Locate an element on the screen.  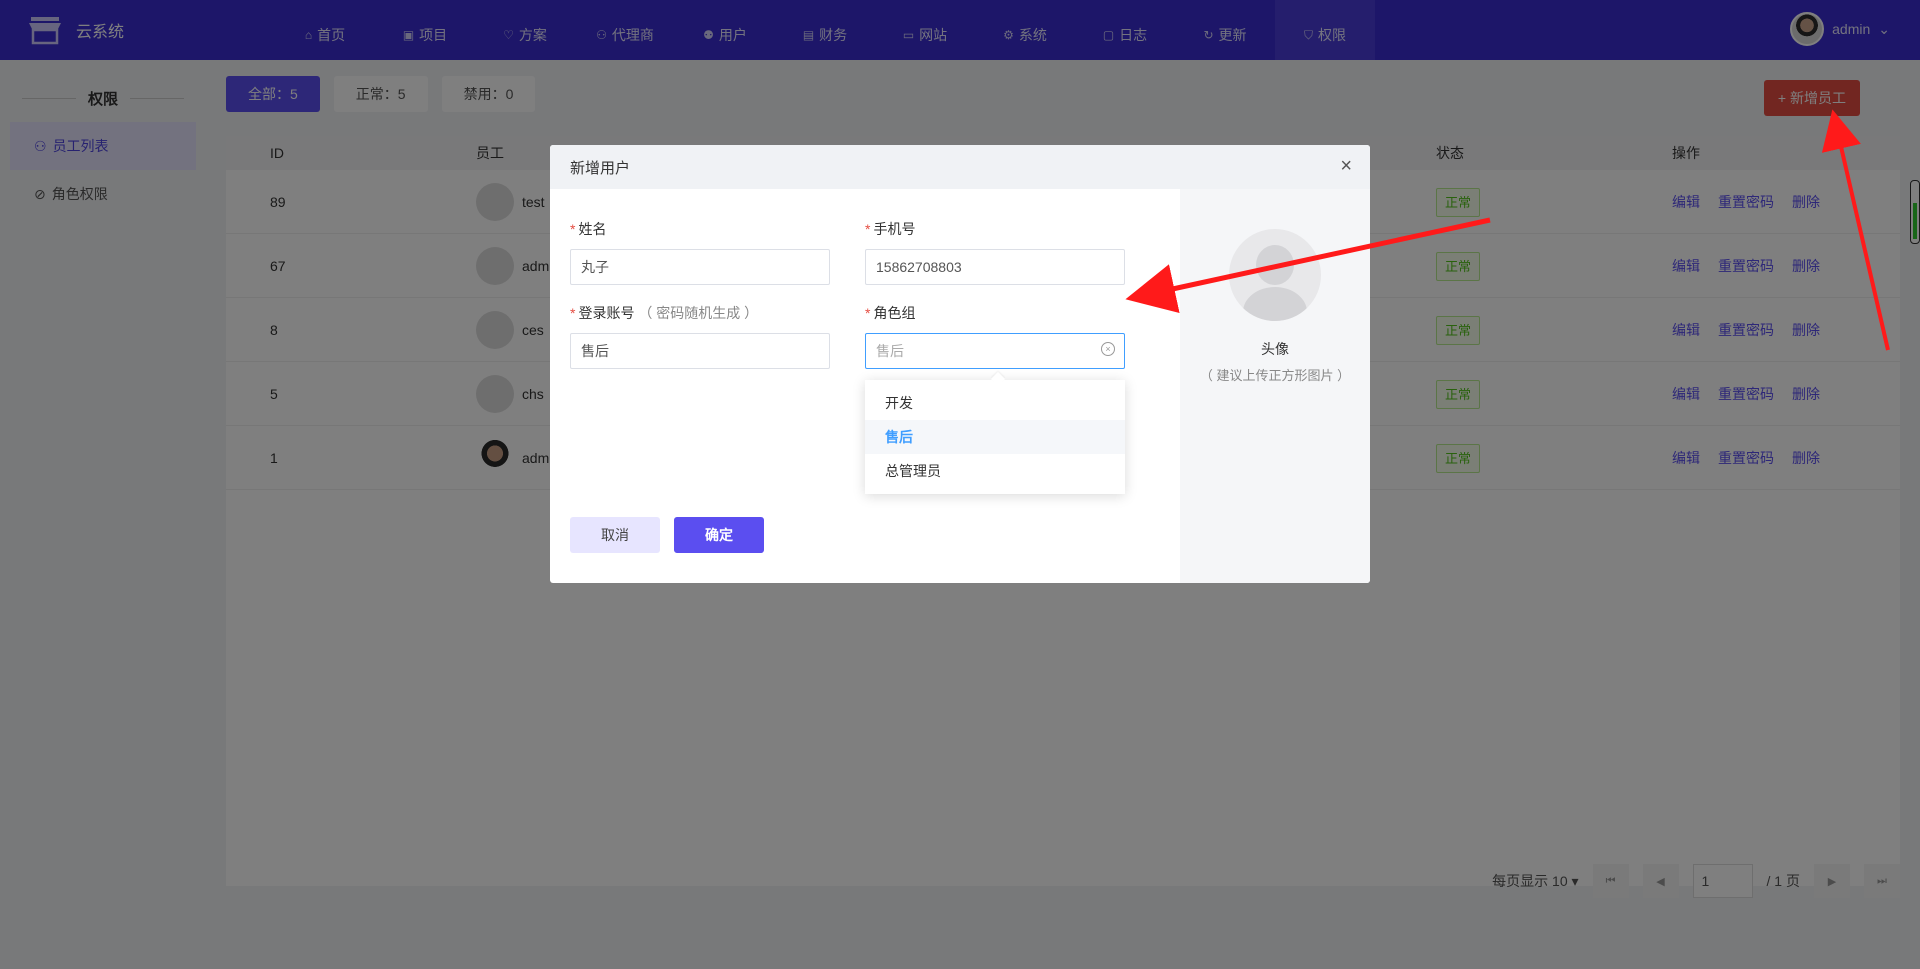
field-label: * 登录账号 （ 密码随机生成 ） is located at coordinates (700, 313).